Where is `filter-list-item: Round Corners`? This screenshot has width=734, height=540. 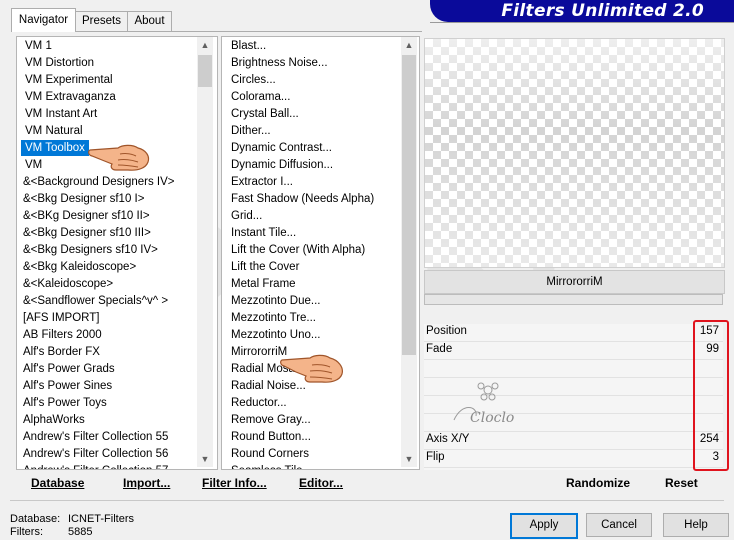 filter-list-item: Round Corners is located at coordinates (270, 454).